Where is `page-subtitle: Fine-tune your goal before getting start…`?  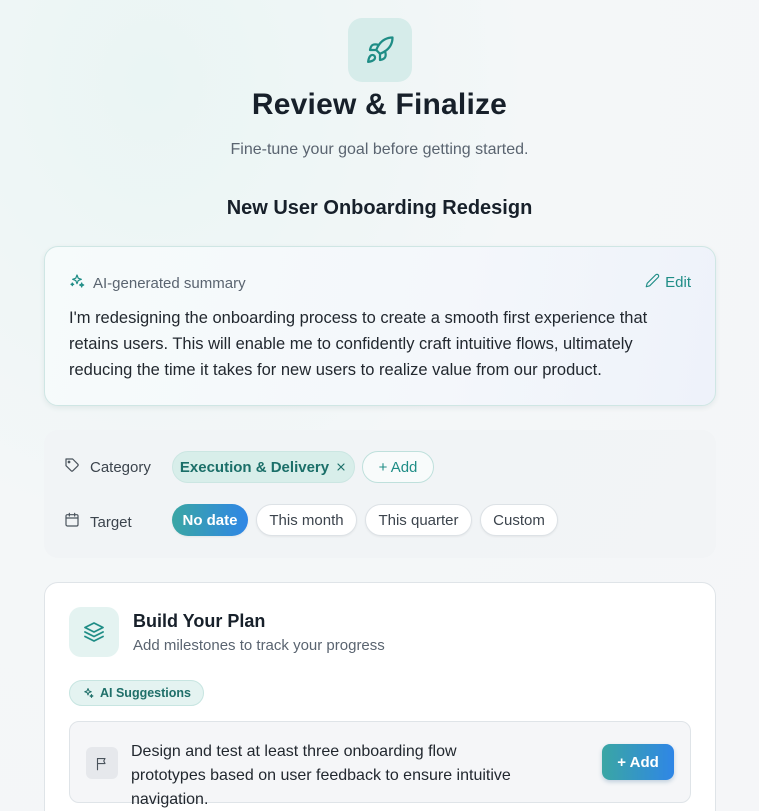 page-subtitle: Fine-tune your goal before getting start… is located at coordinates (379, 149).